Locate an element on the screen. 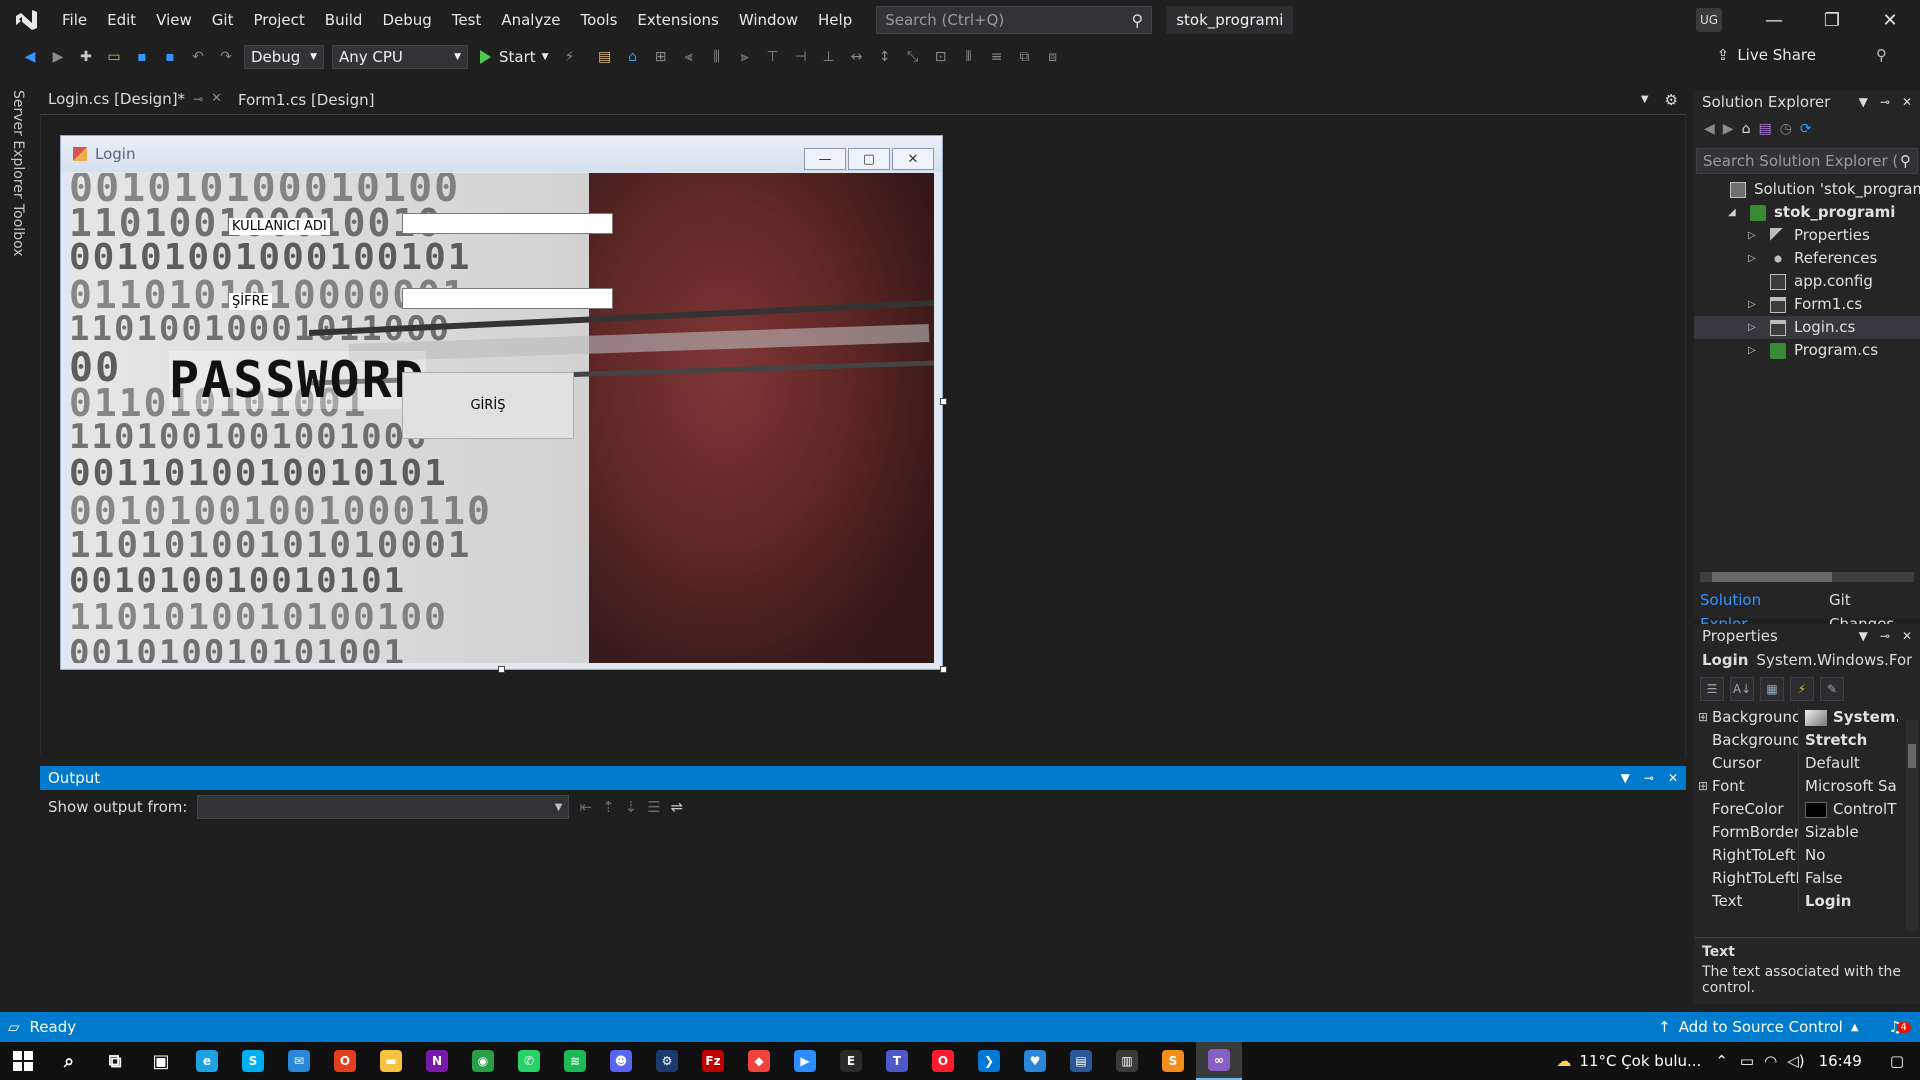 This screenshot has height=1080, width=1920. windows-start-icon is located at coordinates (23, 1061).